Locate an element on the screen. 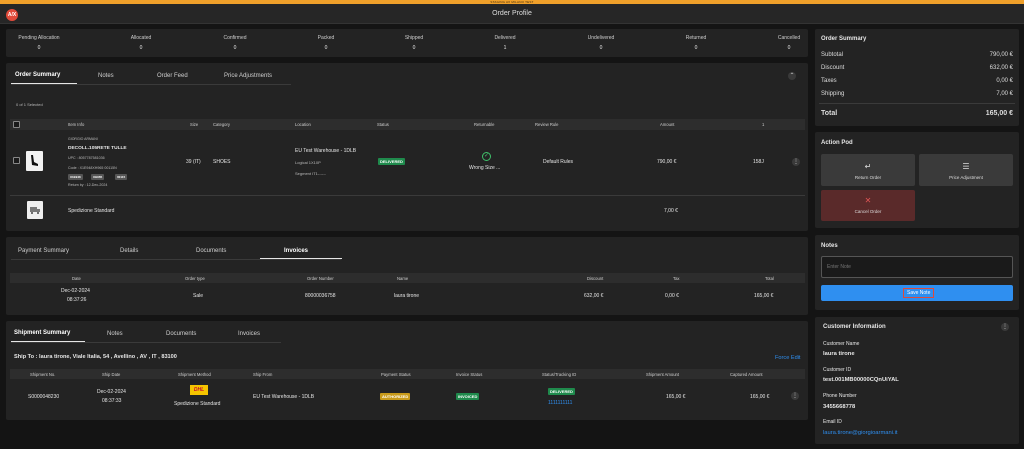  price-adjustment-button: ☰ Price Adjustment is located at coordinates (966, 170).